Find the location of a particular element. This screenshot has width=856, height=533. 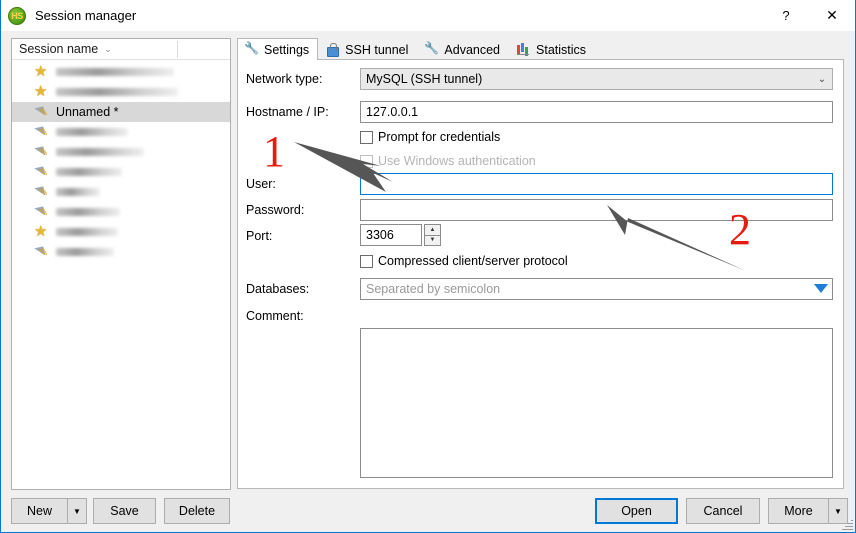

hostname-input: 127.0.0.1 is located at coordinates (596, 112).